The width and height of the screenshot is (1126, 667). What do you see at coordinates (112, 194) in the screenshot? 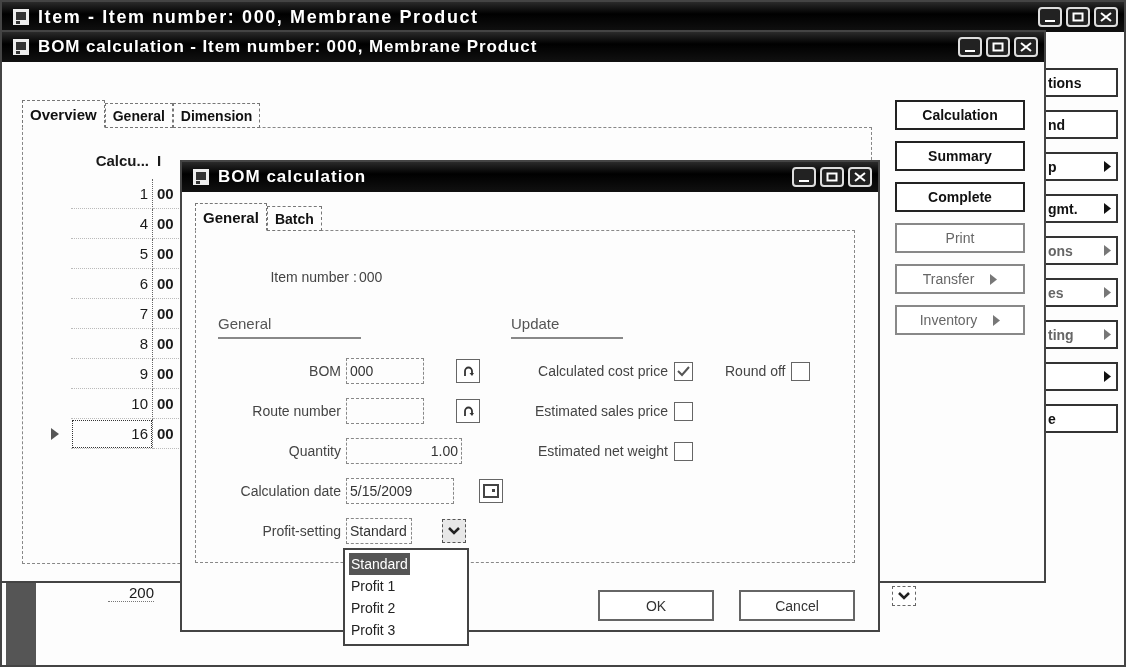
I see `table-cell: 1` at bounding box center [112, 194].